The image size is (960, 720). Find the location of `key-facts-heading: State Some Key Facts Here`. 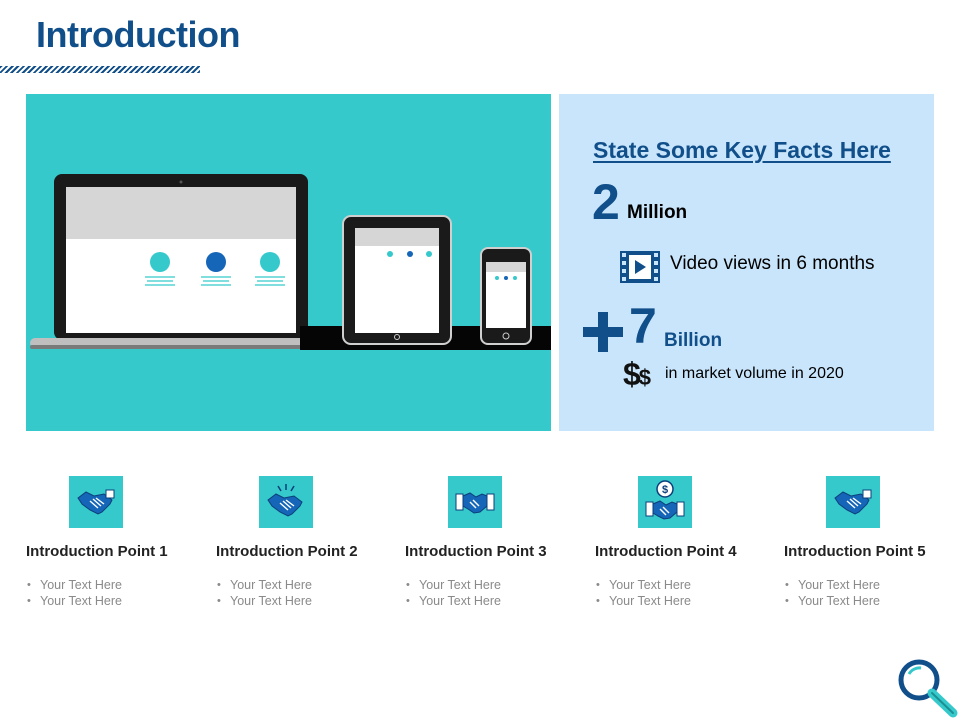

key-facts-heading: State Some Key Facts Here is located at coordinates (742, 150).